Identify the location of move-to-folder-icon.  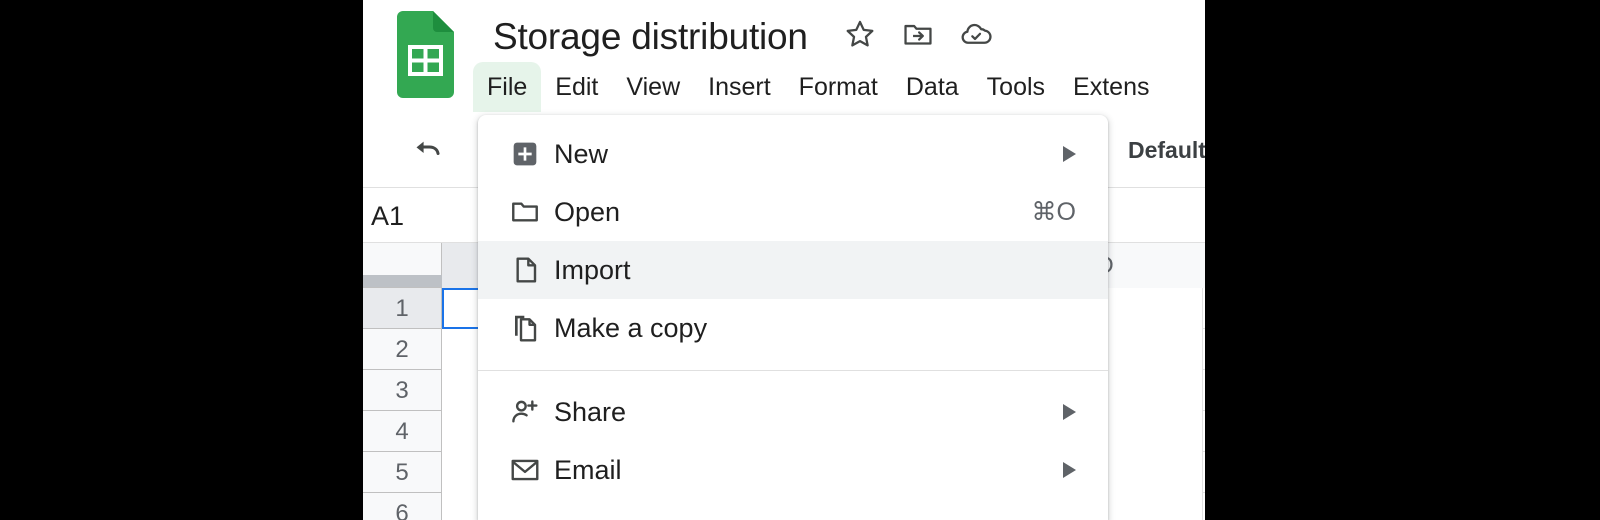
(918, 34).